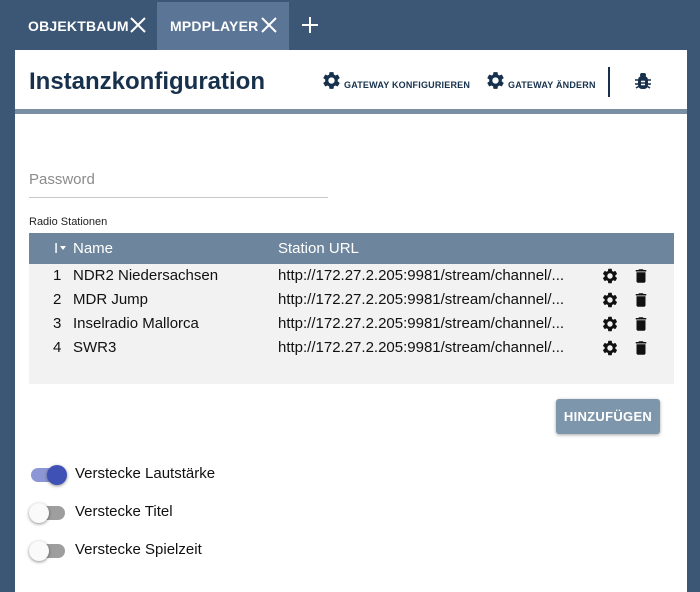  I want to click on tab-mpdplayer: MPDPLAYER, so click(223, 26).